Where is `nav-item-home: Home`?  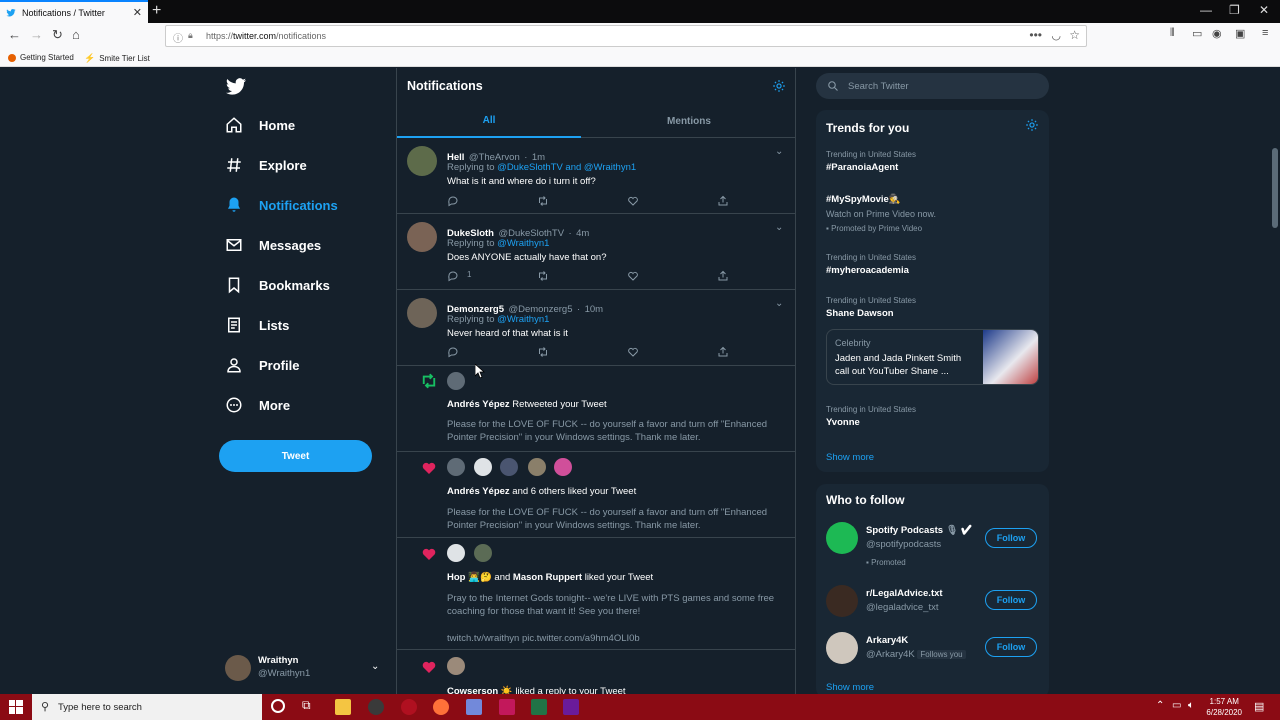
nav-item-home: Home is located at coordinates (260, 125).